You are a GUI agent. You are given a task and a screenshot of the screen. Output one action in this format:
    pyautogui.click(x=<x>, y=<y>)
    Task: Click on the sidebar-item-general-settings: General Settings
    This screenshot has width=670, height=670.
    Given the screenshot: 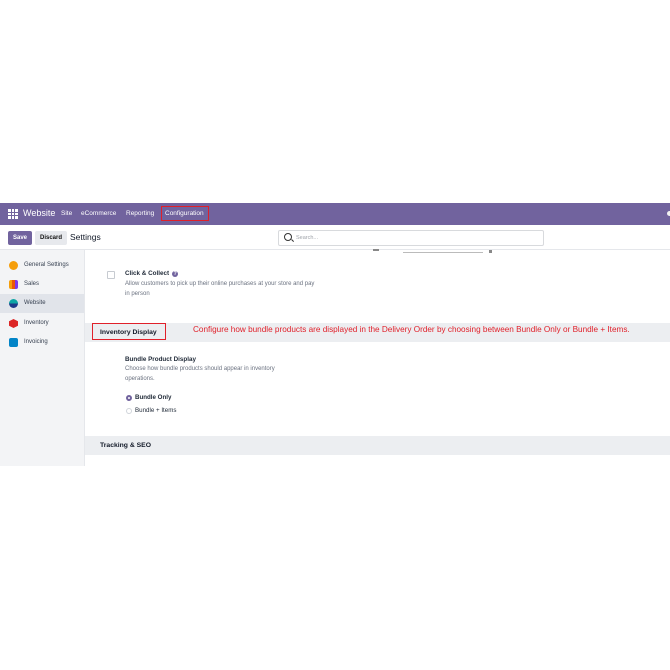 What is the action you would take?
    pyautogui.click(x=42, y=265)
    